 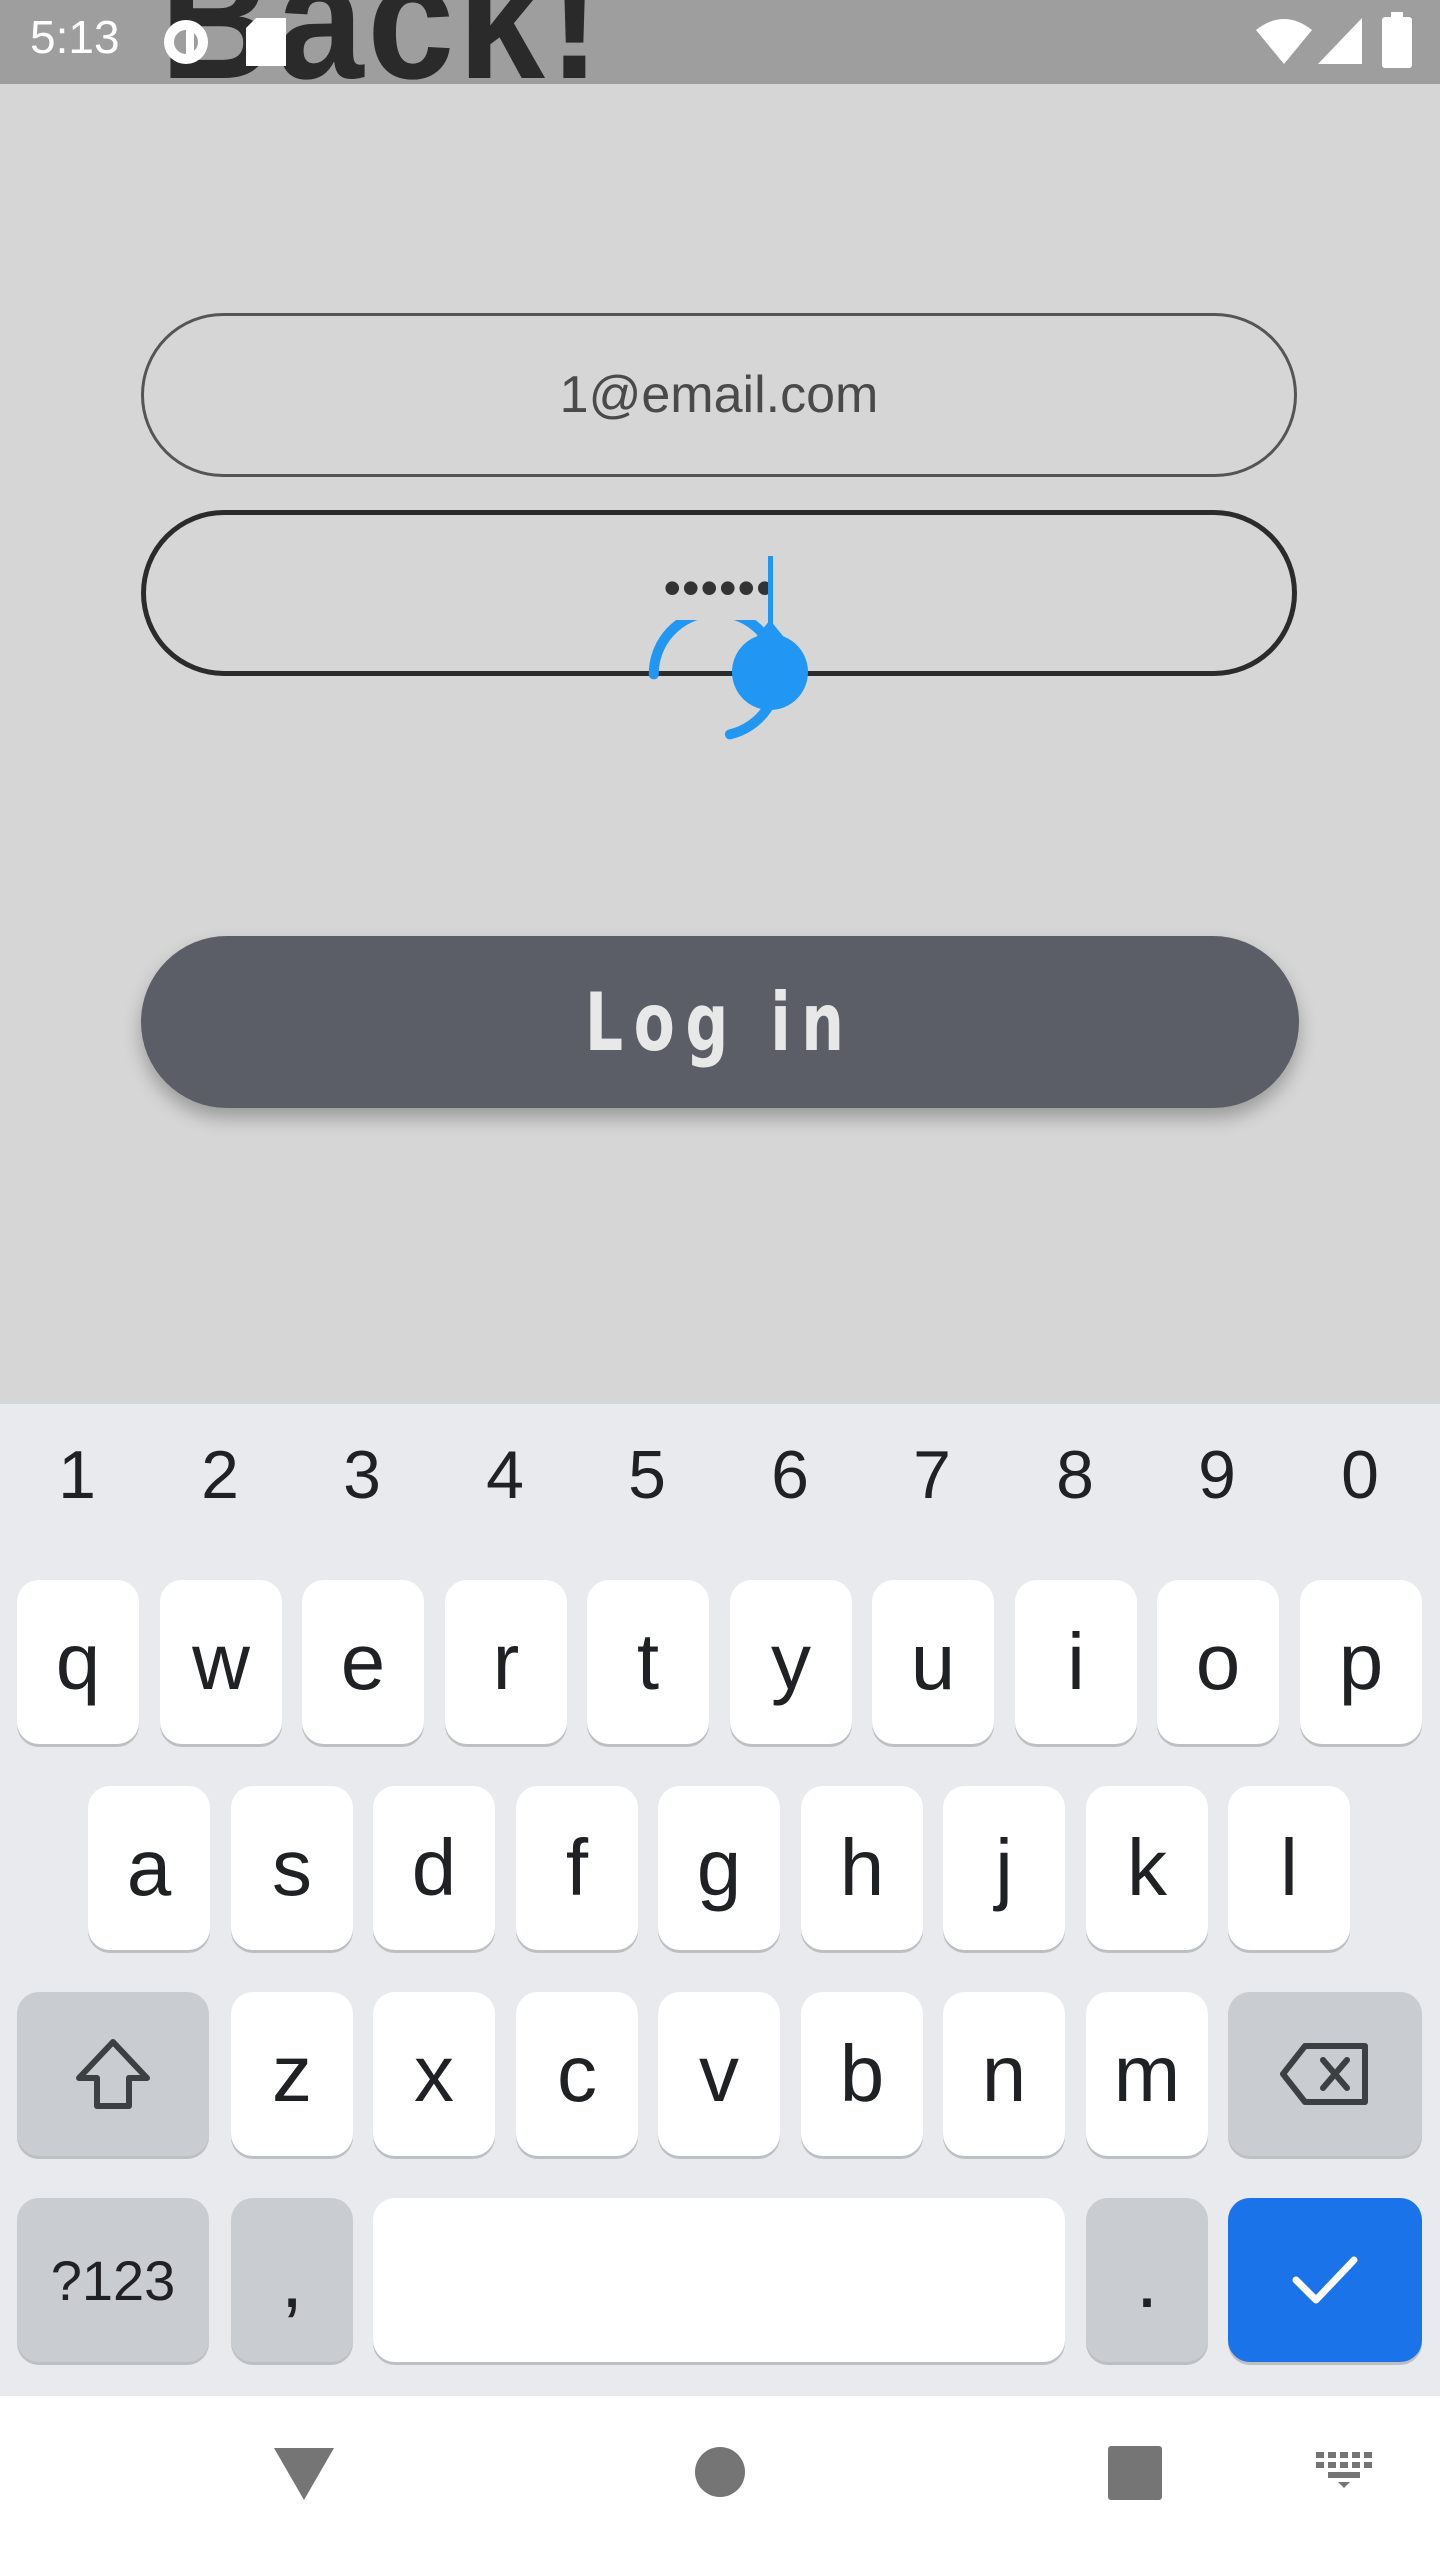 What do you see at coordinates (1361, 1662) in the screenshot?
I see `key-p: p` at bounding box center [1361, 1662].